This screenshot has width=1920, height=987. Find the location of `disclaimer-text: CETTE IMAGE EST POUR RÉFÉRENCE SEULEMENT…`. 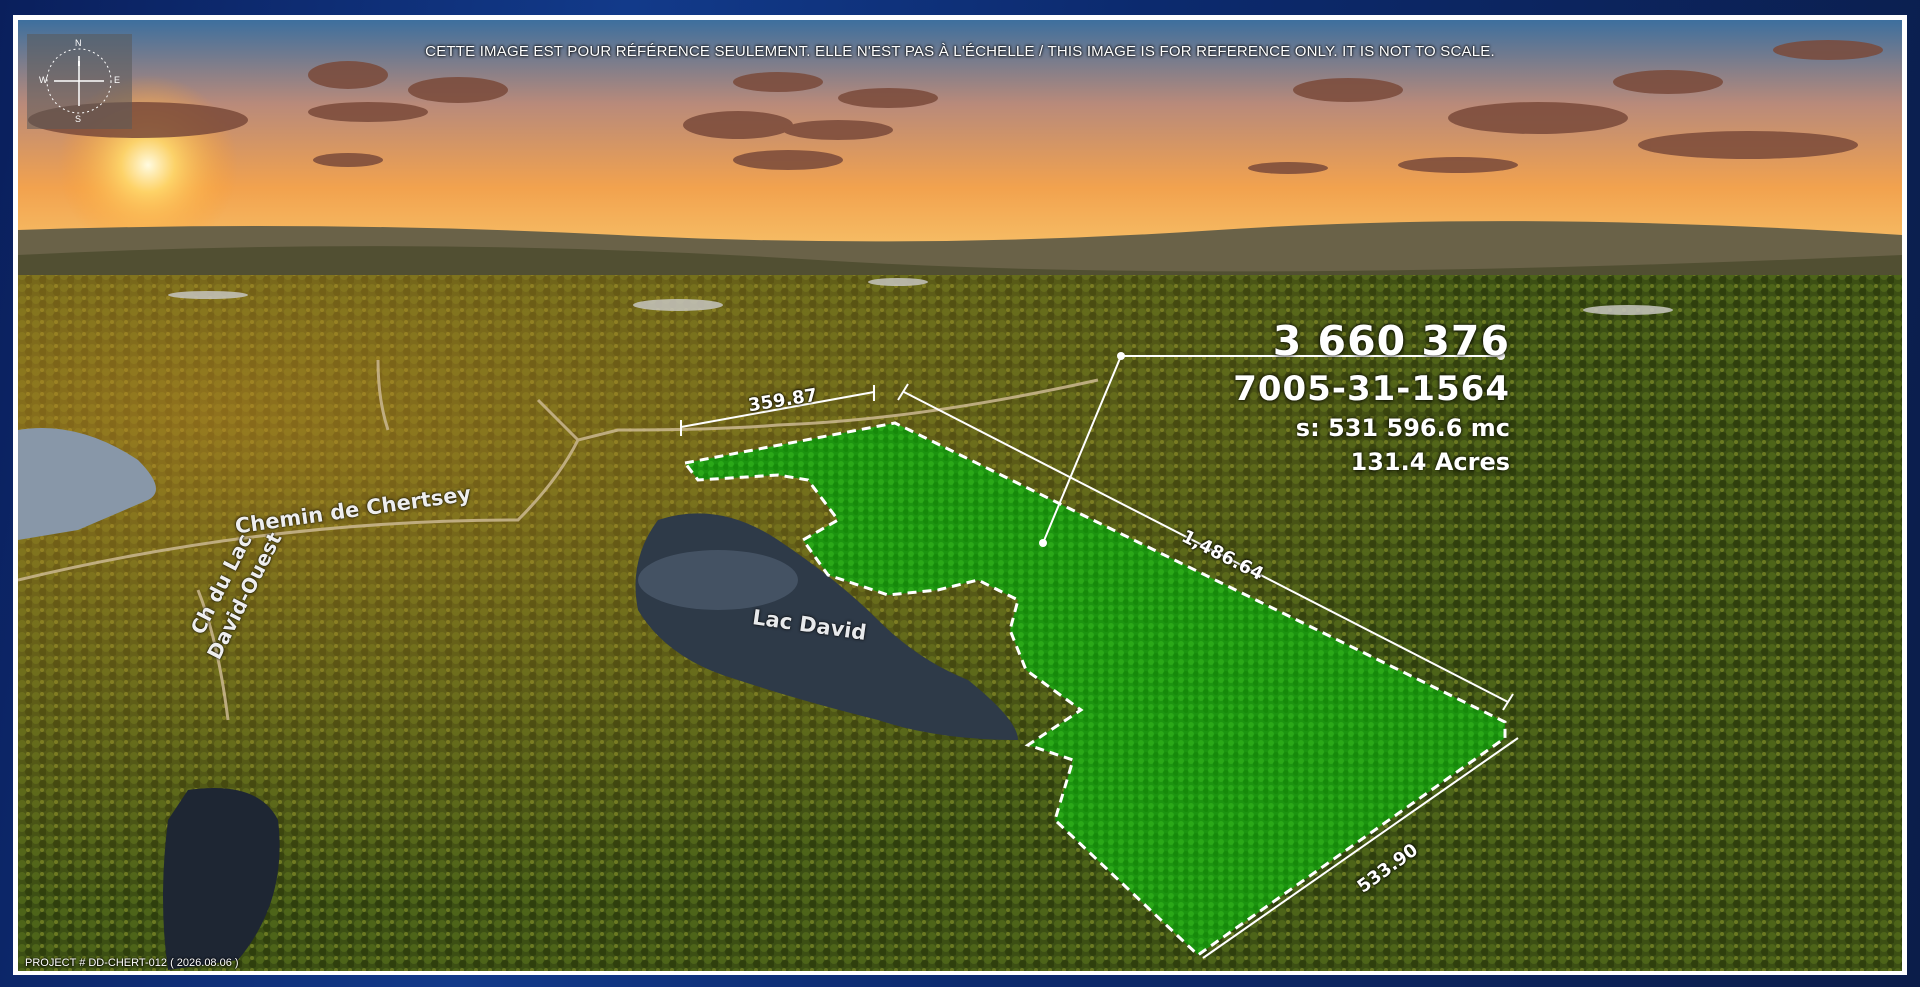

disclaimer-text: CETTE IMAGE EST POUR RÉFÉRENCE SEULEMENT… is located at coordinates (960, 51).